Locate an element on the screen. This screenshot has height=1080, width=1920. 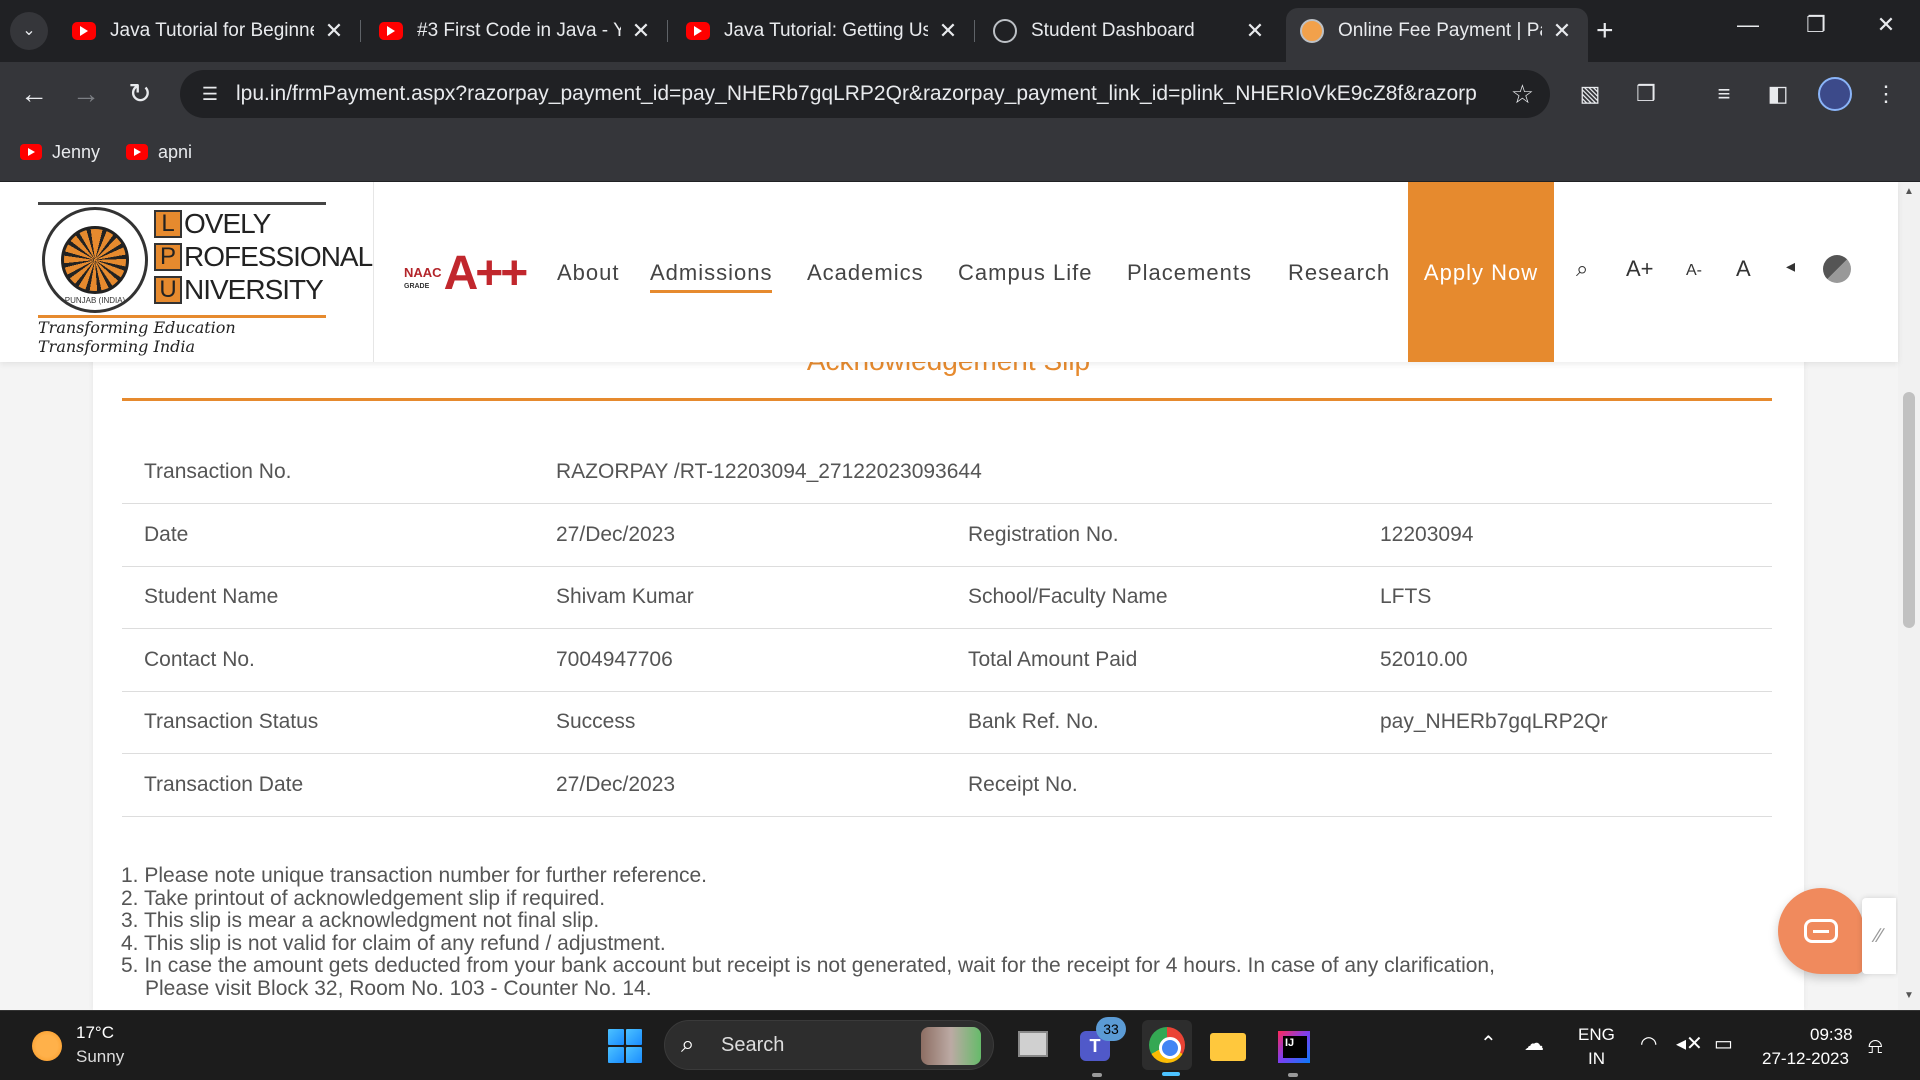
weather-description: Sunny is located at coordinates (100, 1057).